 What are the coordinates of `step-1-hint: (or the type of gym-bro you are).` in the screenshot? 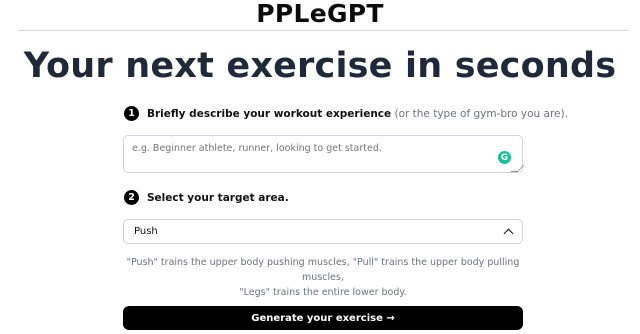 It's located at (481, 113).